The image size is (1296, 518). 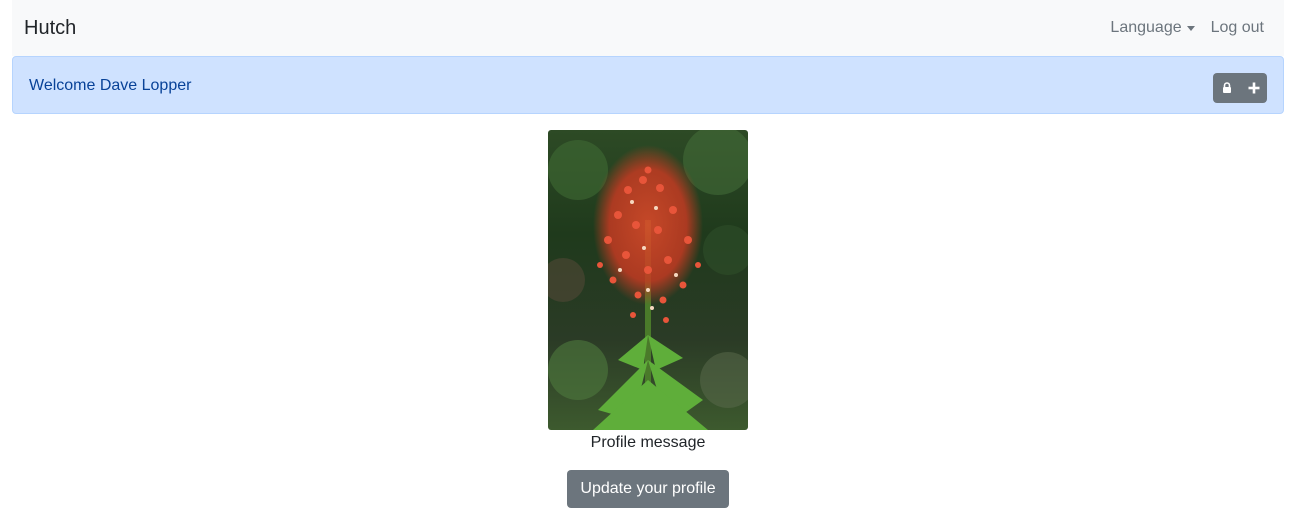 I want to click on welcome-alert: Welcome Dave Lopper, so click(x=648, y=85).